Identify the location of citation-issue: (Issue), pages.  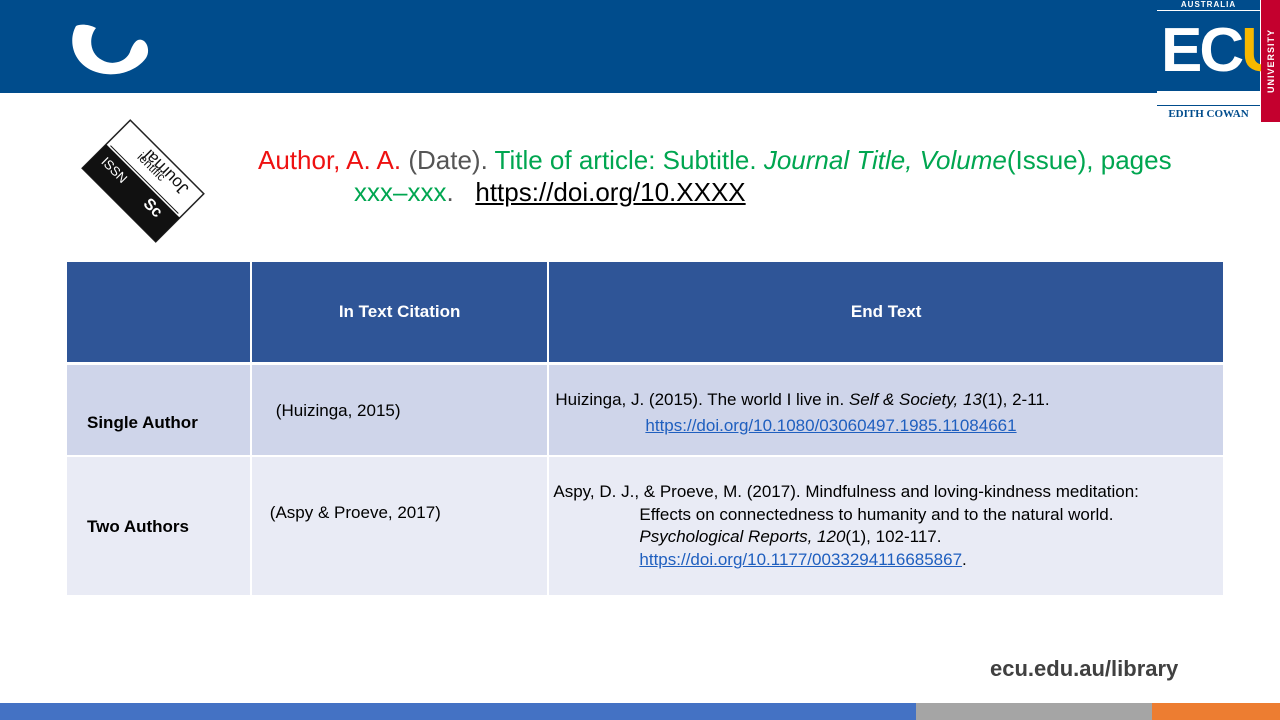
(1089, 160).